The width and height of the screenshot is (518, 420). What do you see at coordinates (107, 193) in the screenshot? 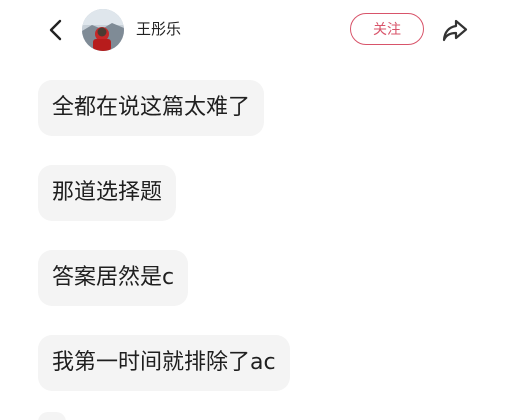
I see `message-bubble: 那道选择题` at bounding box center [107, 193].